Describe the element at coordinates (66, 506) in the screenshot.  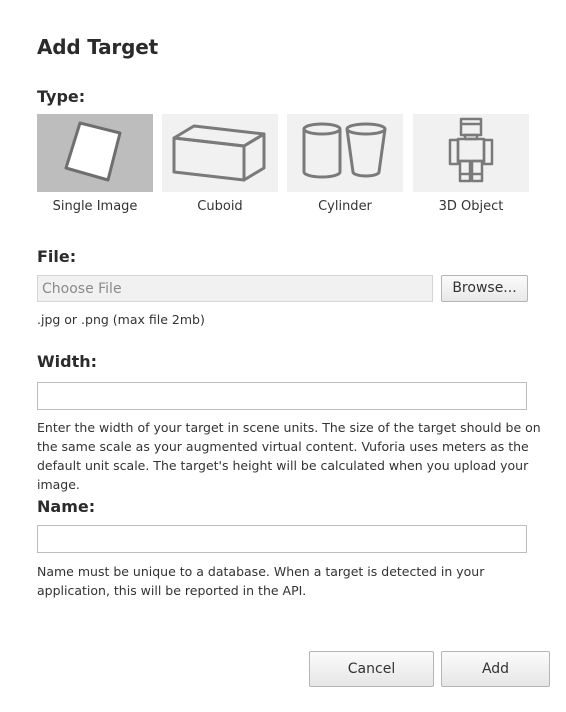
I see `name-label: Name:` at that location.